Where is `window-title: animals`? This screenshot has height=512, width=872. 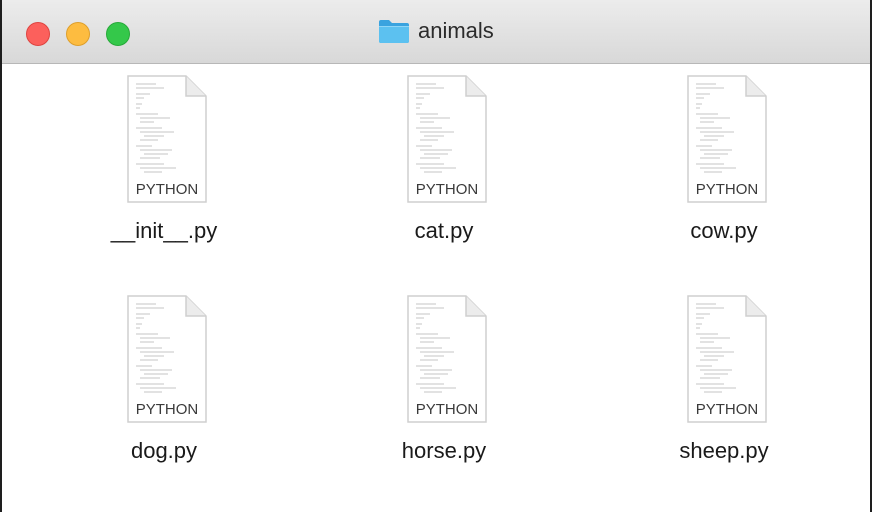
window-title: animals is located at coordinates (436, 31).